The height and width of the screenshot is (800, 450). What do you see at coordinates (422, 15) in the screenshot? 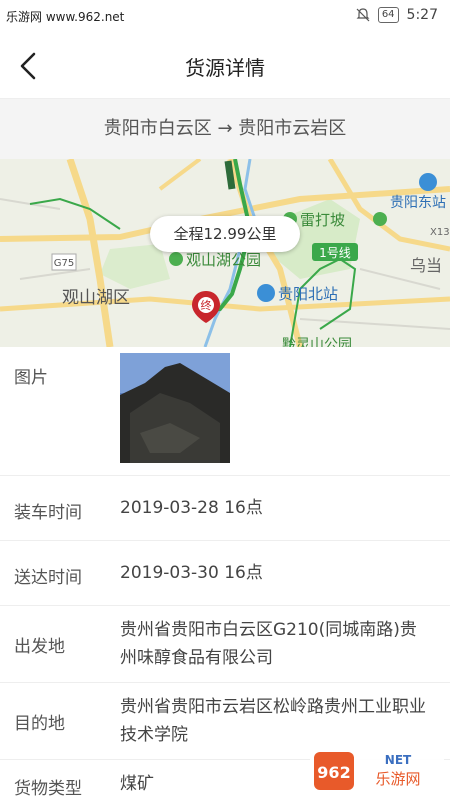
I see `status-time: 5:27` at bounding box center [422, 15].